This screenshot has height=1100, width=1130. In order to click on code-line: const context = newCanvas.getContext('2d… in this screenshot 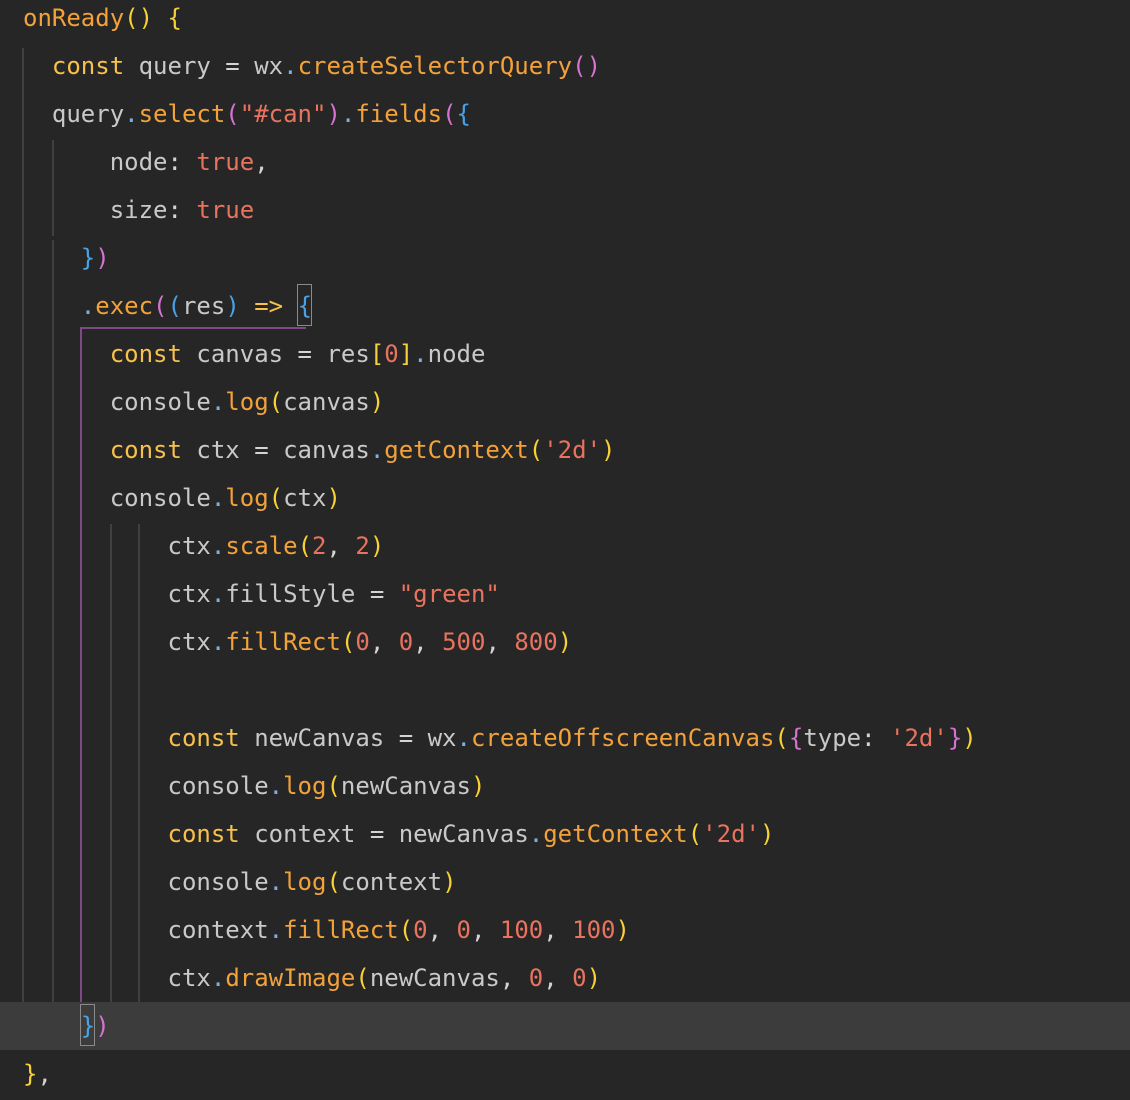, I will do `click(565, 834)`.